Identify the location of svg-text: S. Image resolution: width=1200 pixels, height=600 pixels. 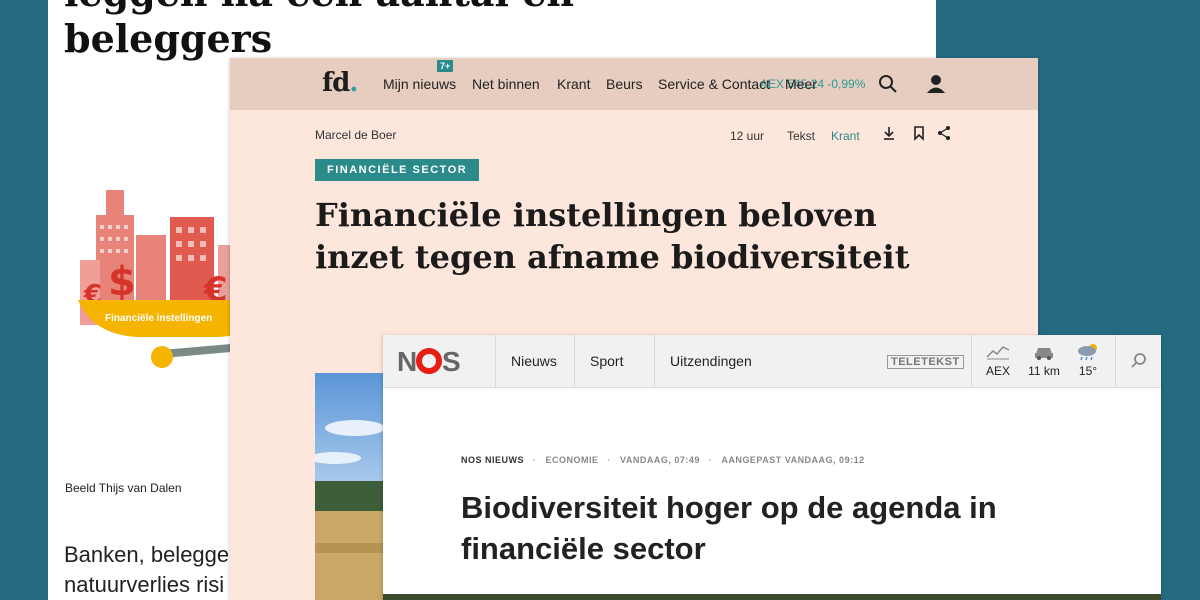
(451, 361).